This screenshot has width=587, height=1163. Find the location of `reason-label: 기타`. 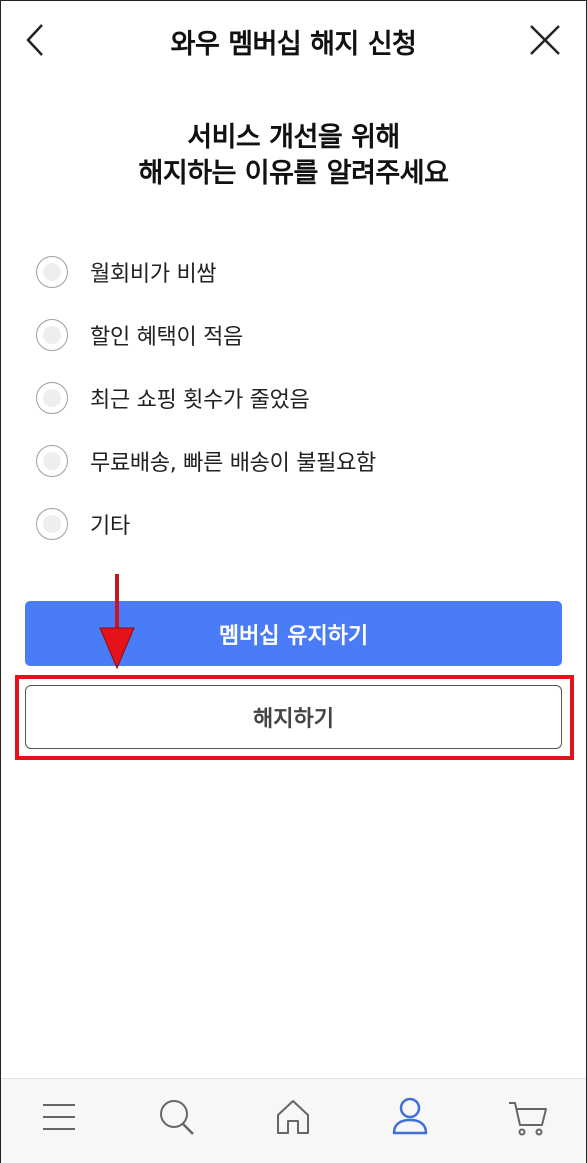

reason-label: 기타 is located at coordinates (110, 526).